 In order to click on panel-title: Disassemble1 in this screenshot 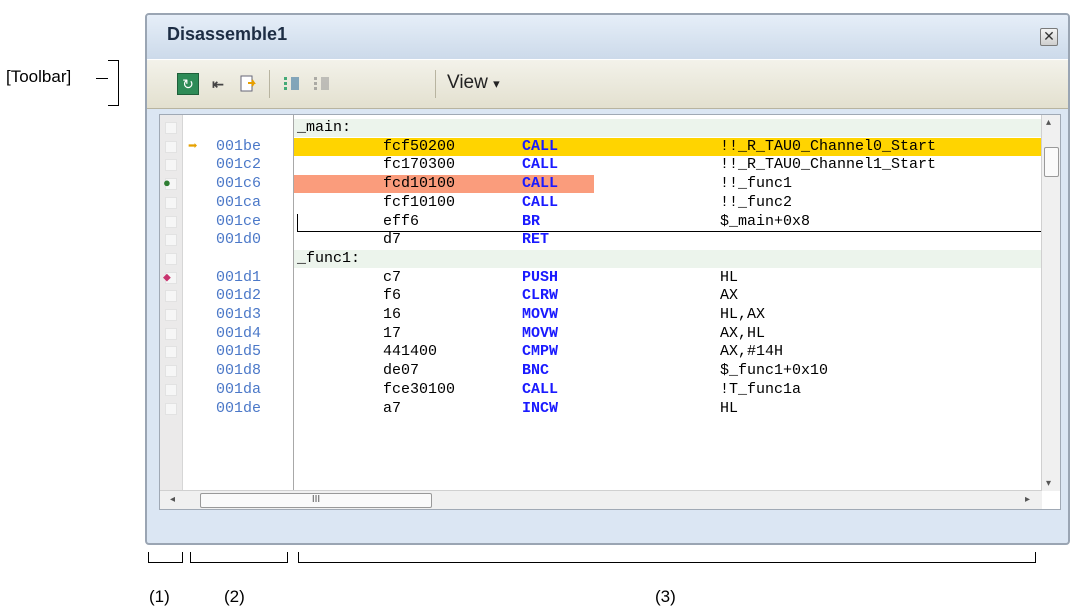, I will do `click(227, 34)`.